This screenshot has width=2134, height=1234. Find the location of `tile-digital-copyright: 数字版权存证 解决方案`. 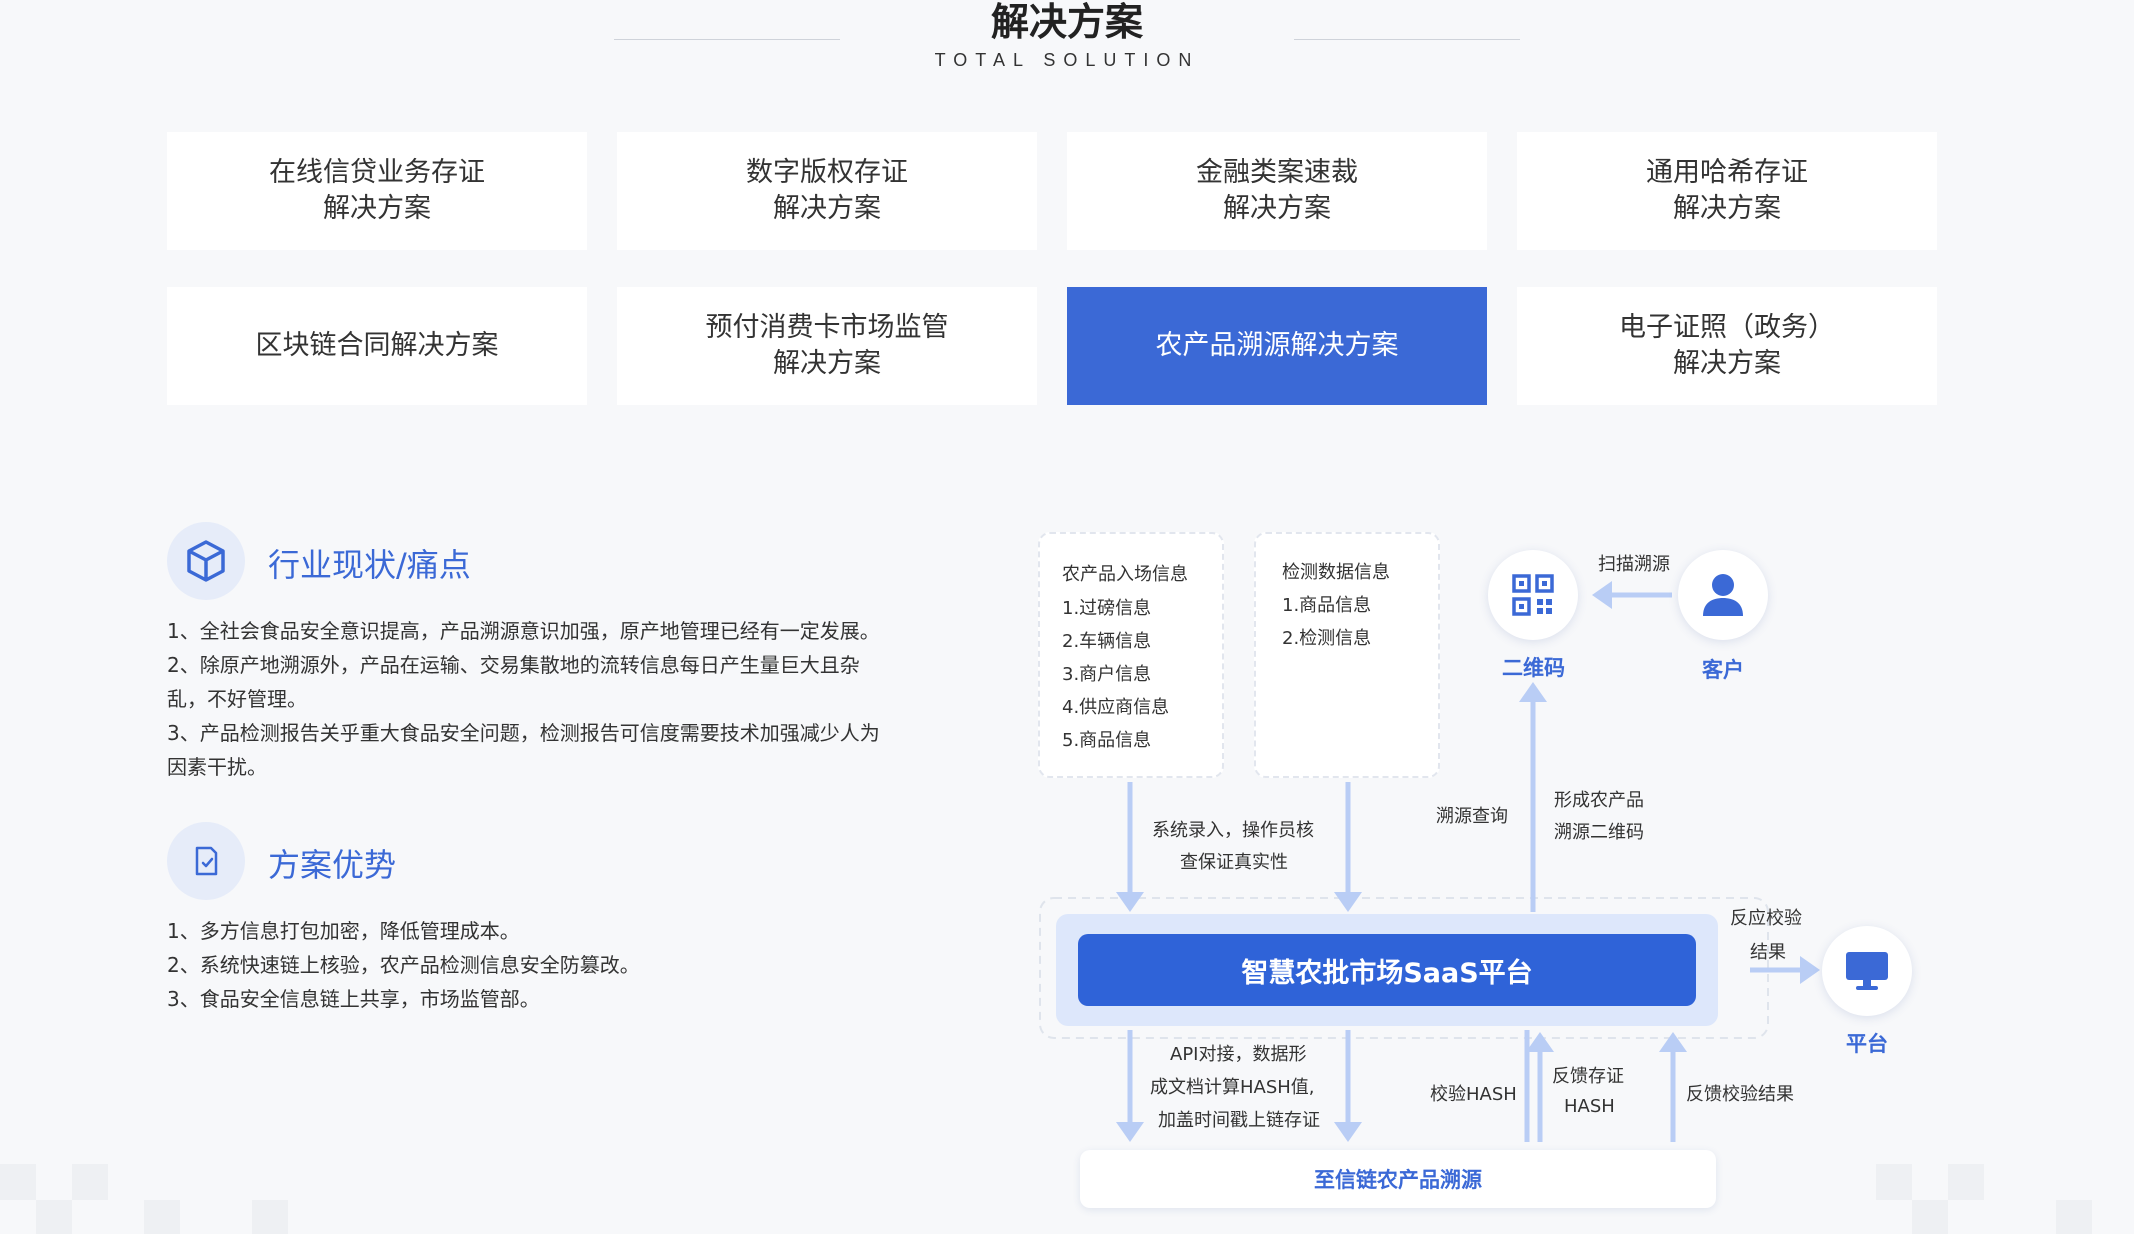

tile-digital-copyright: 数字版权存证 解决方案 is located at coordinates (827, 191).